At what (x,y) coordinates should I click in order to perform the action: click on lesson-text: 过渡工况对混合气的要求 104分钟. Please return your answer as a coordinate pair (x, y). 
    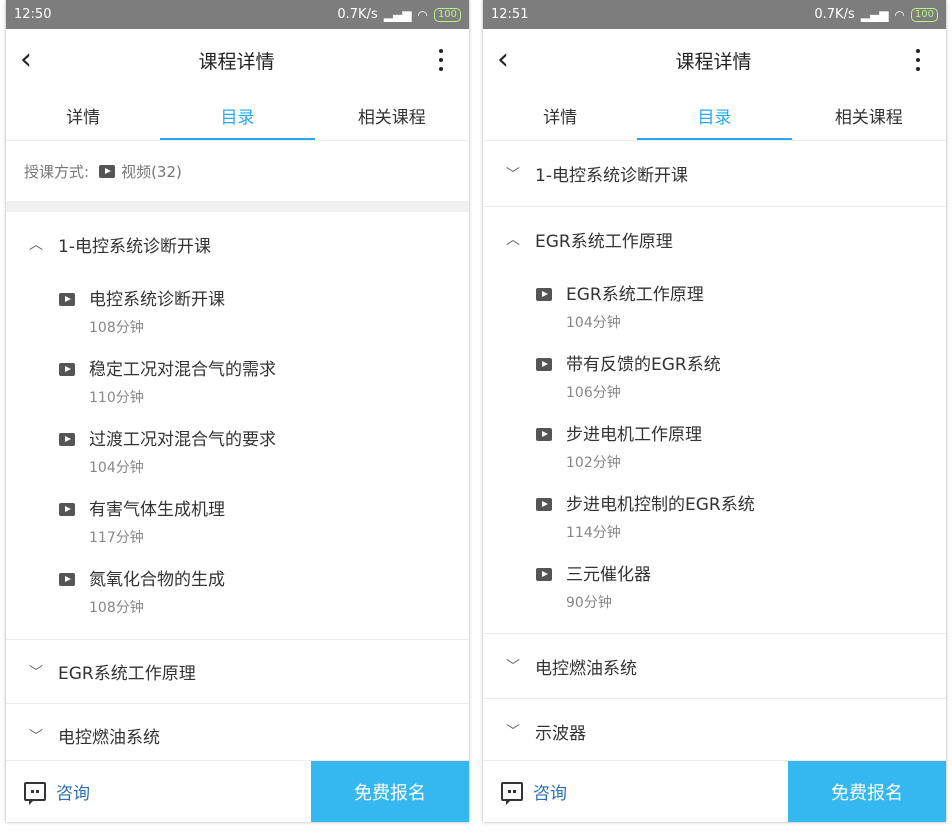
    Looking at the image, I should click on (182, 453).